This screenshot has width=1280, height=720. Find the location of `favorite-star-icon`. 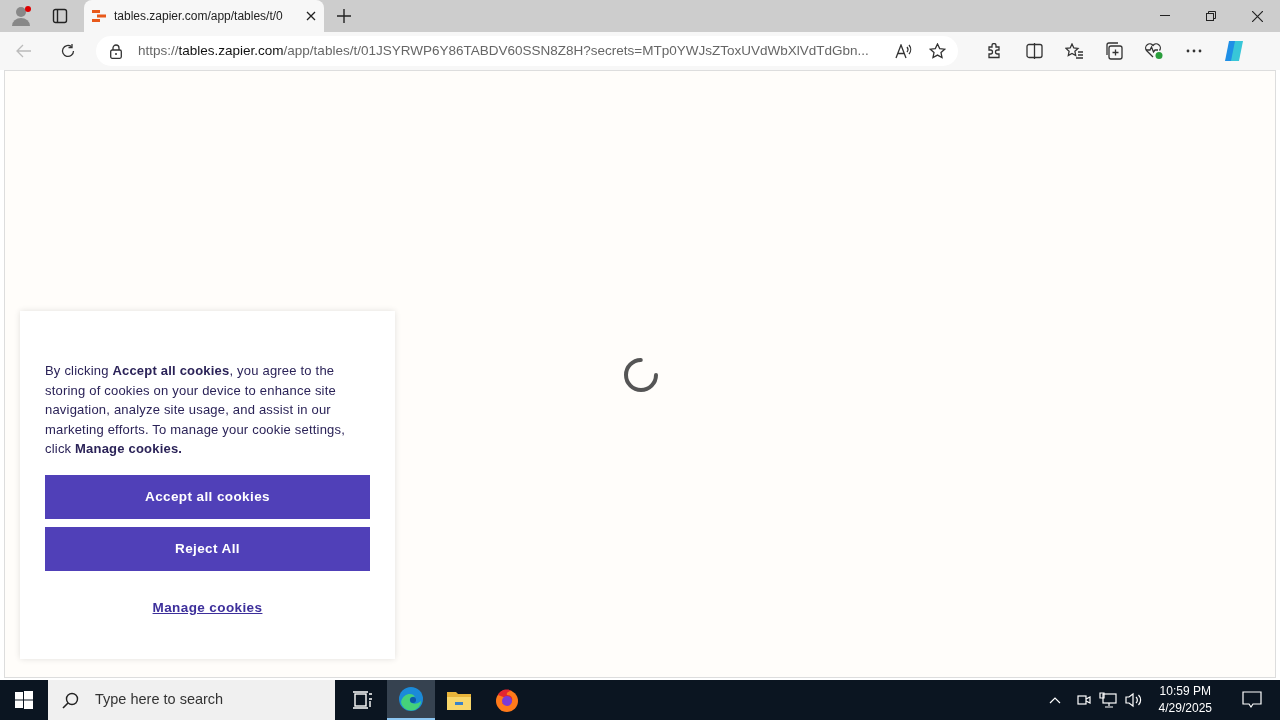

favorite-star-icon is located at coordinates (937, 51).